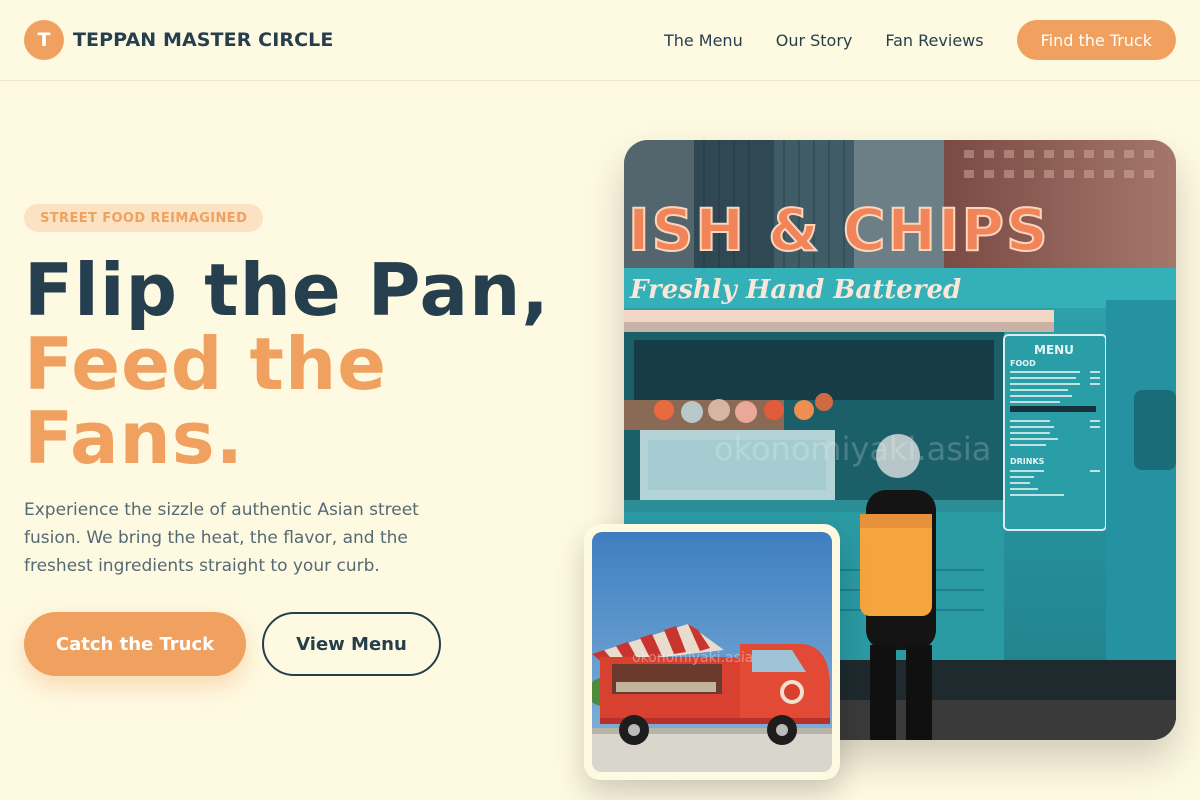  What do you see at coordinates (795, 290) in the screenshot?
I see `script-text: Freshly Hand Battered` at bounding box center [795, 290].